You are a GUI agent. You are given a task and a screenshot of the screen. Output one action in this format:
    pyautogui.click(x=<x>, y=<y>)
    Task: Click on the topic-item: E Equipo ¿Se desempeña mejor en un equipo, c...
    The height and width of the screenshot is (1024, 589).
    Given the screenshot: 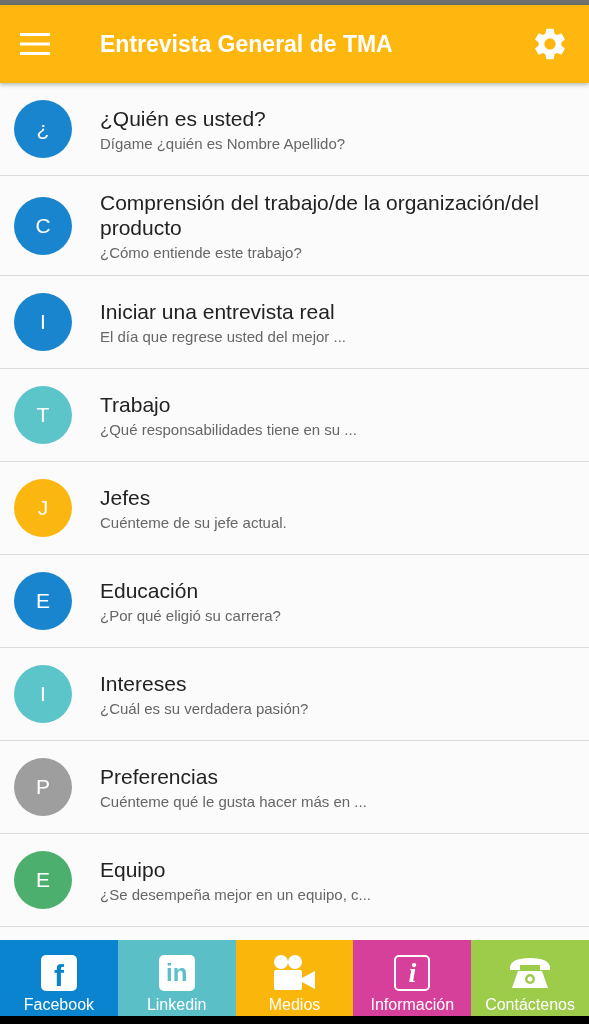 What is the action you would take?
    pyautogui.click(x=294, y=881)
    